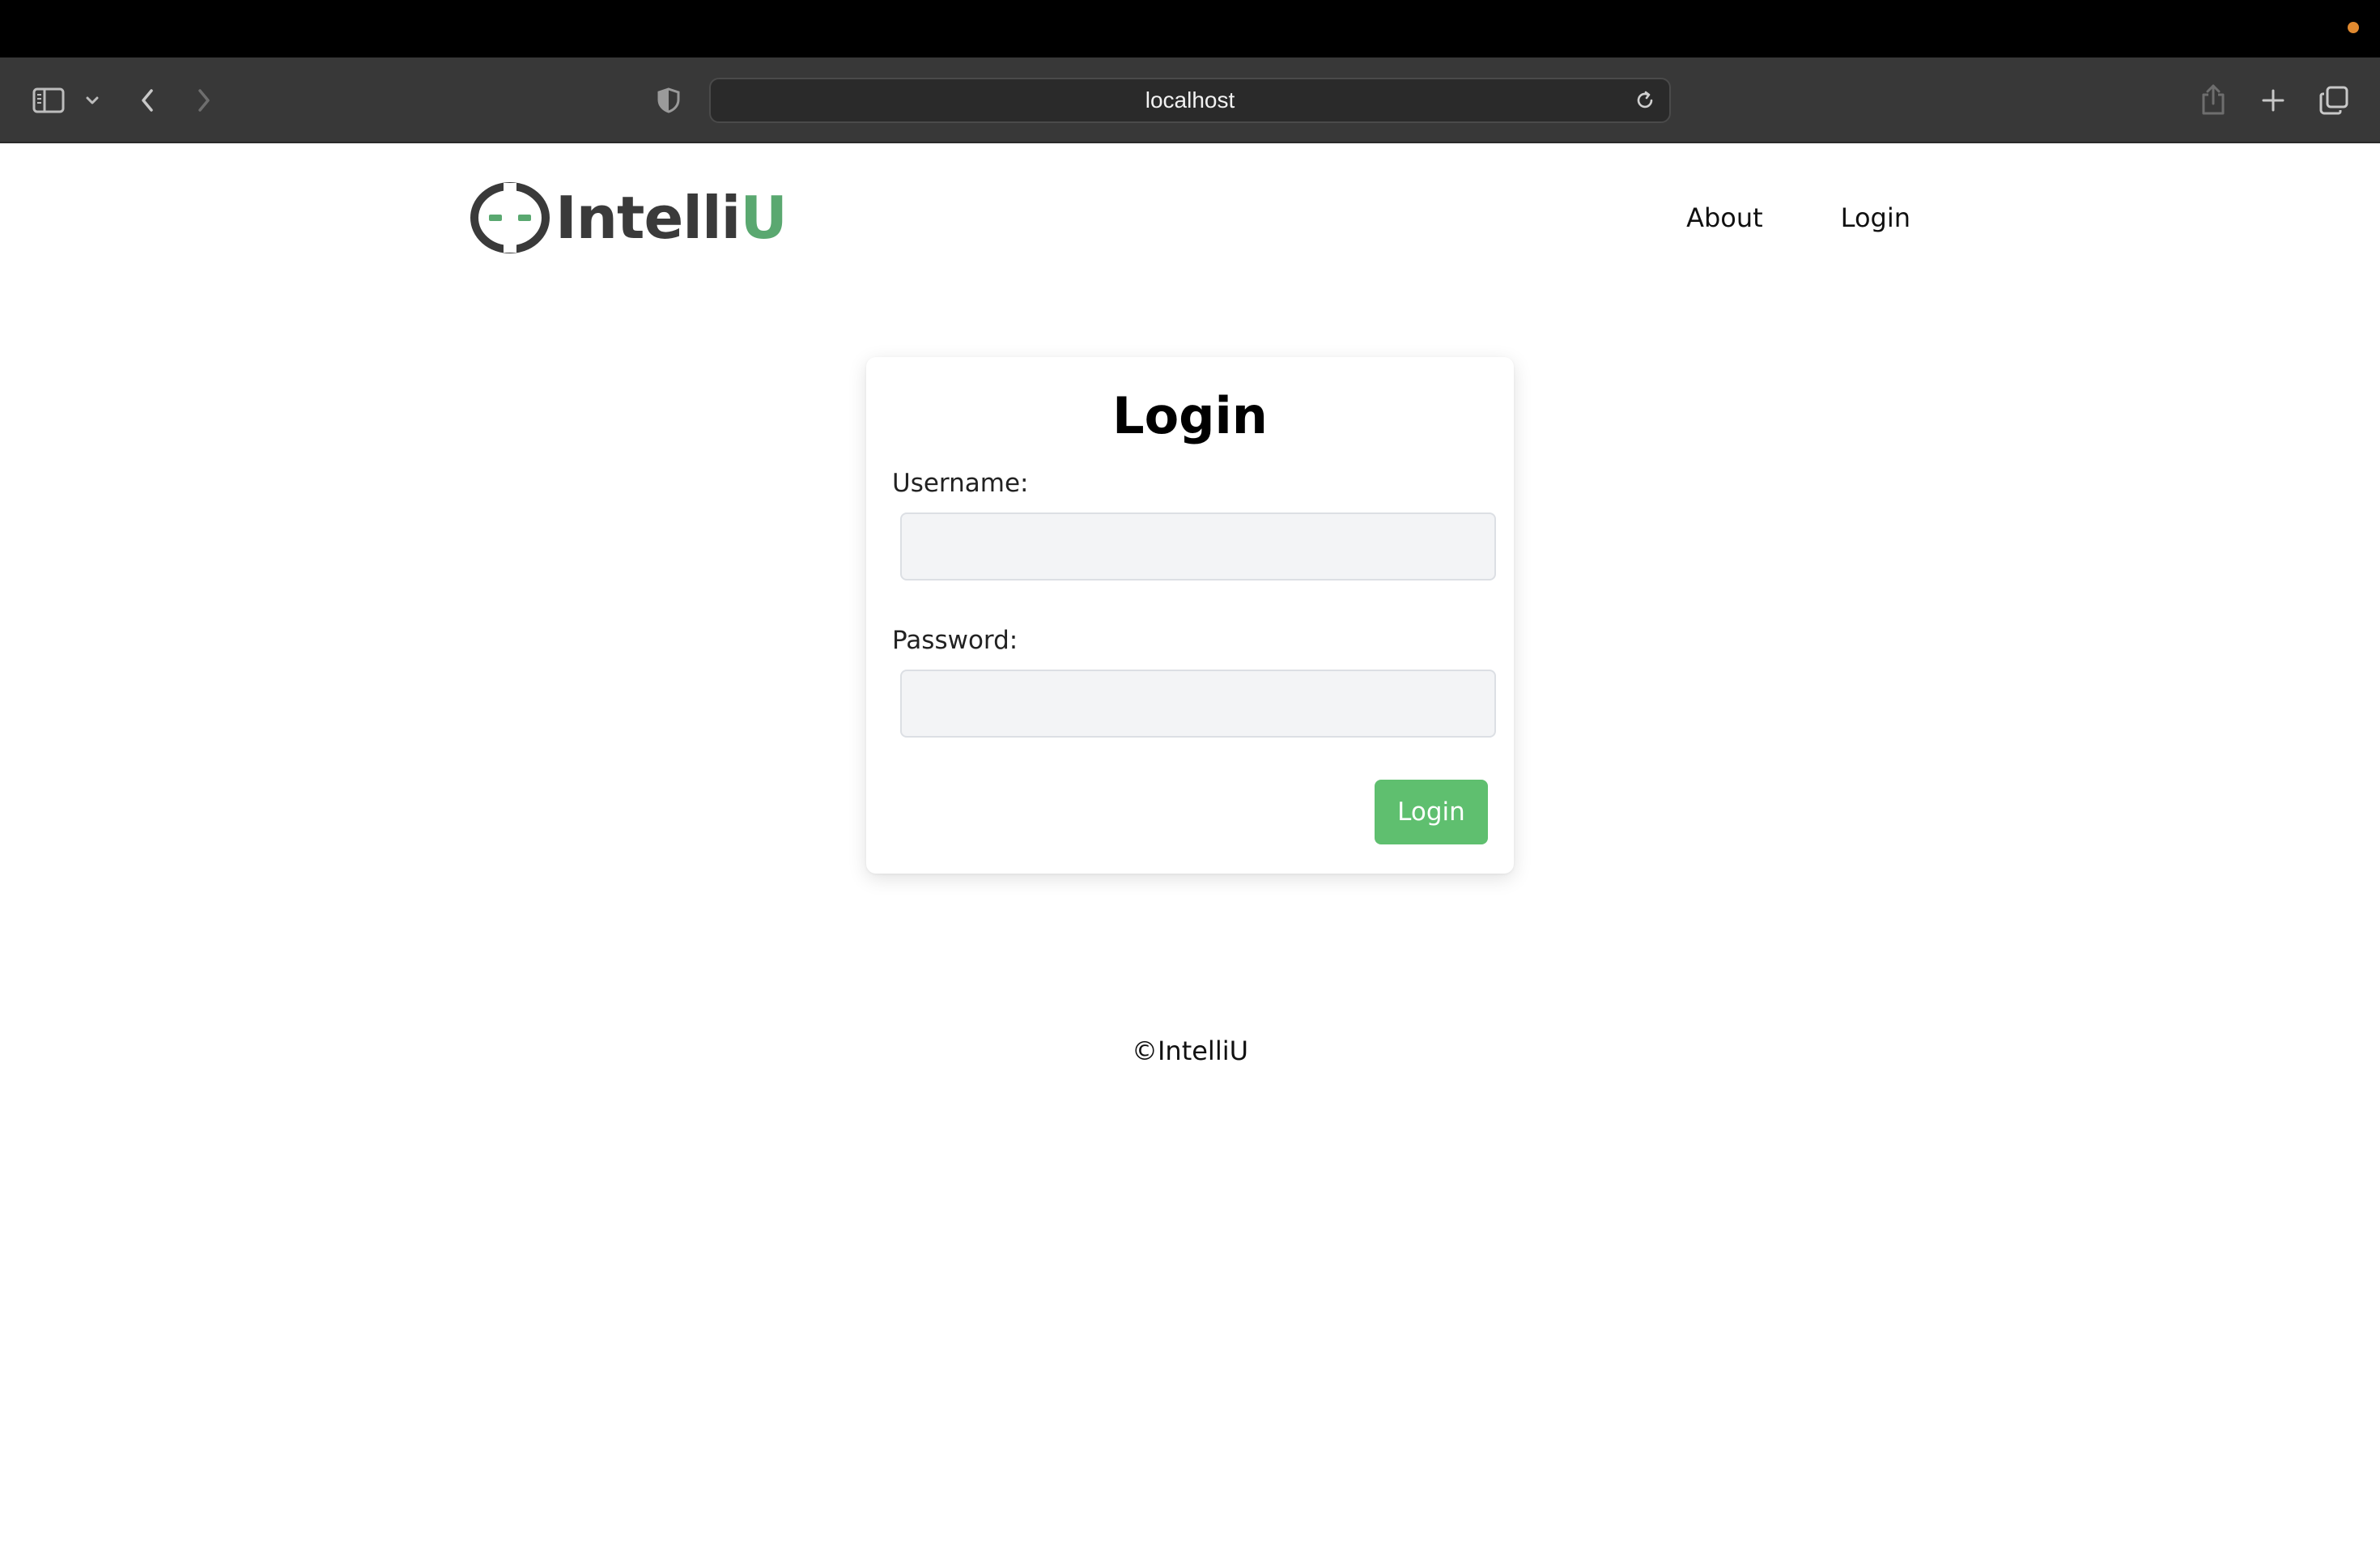 This screenshot has height=1548, width=2380. I want to click on site-header: IntelliU About Login, so click(1190, 218).